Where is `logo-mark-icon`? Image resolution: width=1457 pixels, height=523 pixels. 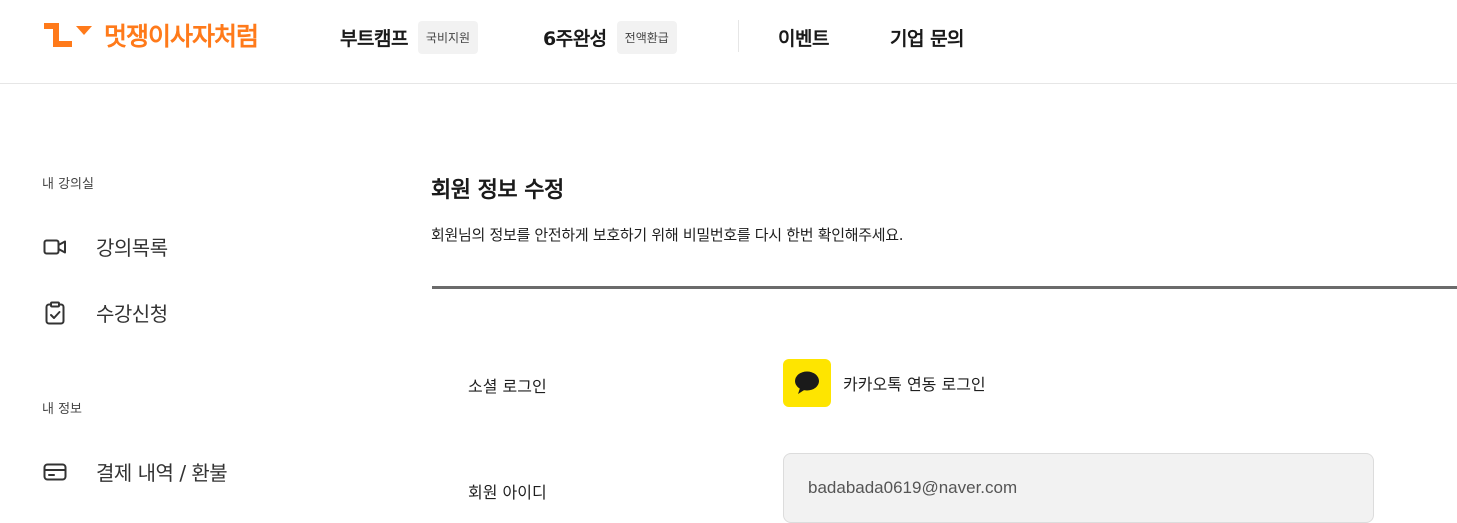 logo-mark-icon is located at coordinates (68, 35).